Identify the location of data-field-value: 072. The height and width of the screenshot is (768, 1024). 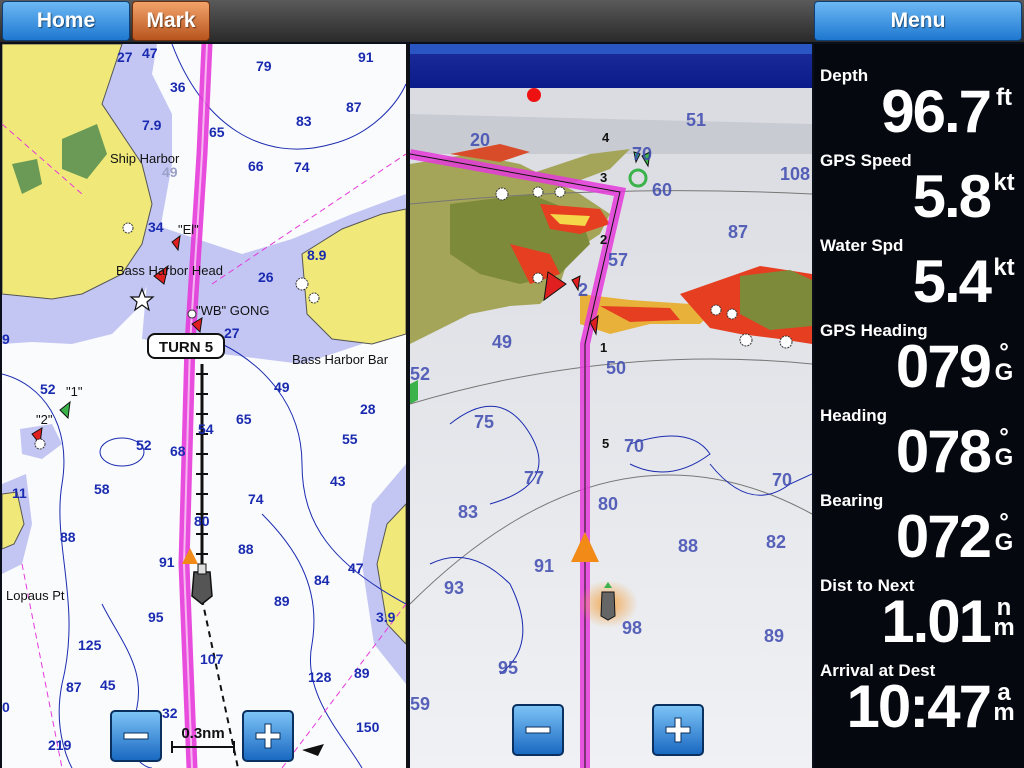
(943, 536).